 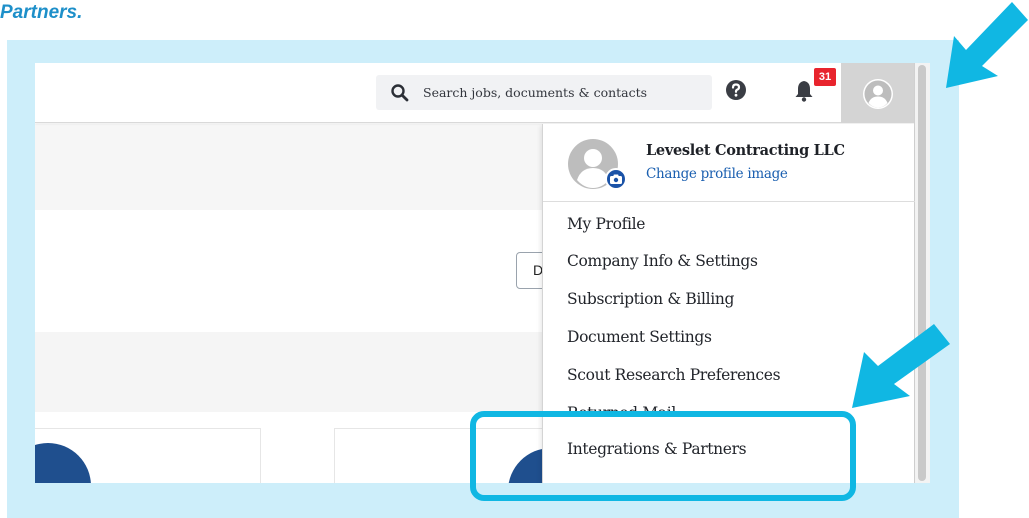 I want to click on menu-item-document-settings: Document Settings, so click(x=639, y=337).